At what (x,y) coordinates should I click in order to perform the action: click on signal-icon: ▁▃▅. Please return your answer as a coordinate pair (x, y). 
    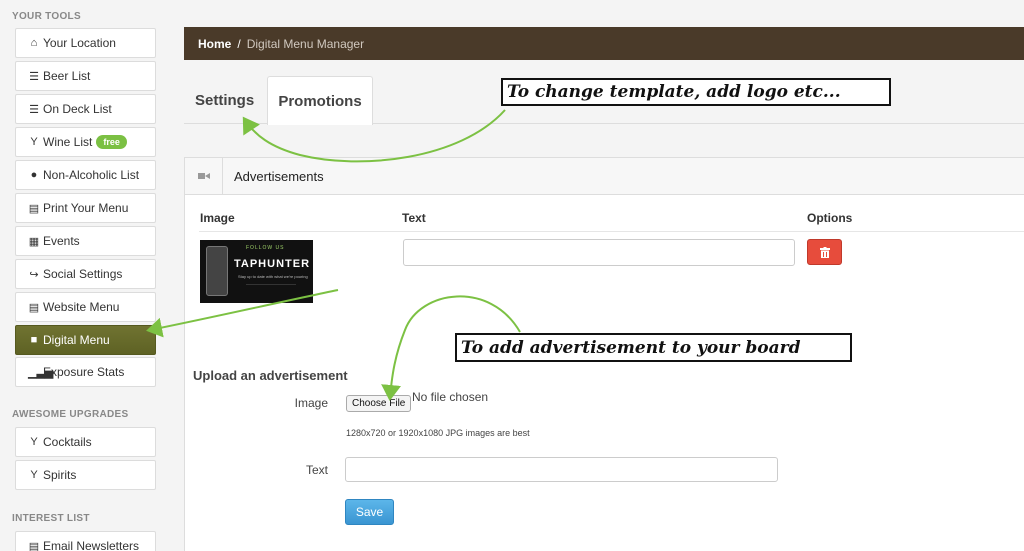
    Looking at the image, I should click on (41, 372).